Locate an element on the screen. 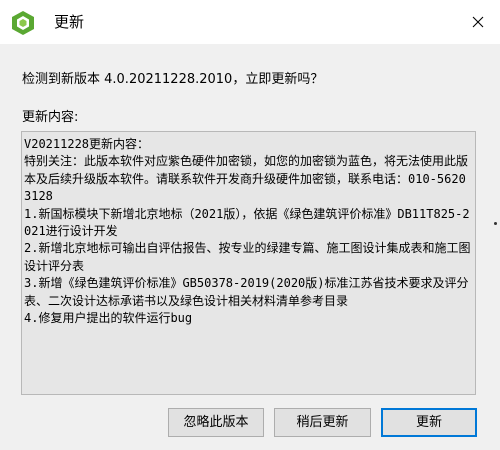 The height and width of the screenshot is (450, 500). update-later-button: 稍后更新 is located at coordinates (322, 422).